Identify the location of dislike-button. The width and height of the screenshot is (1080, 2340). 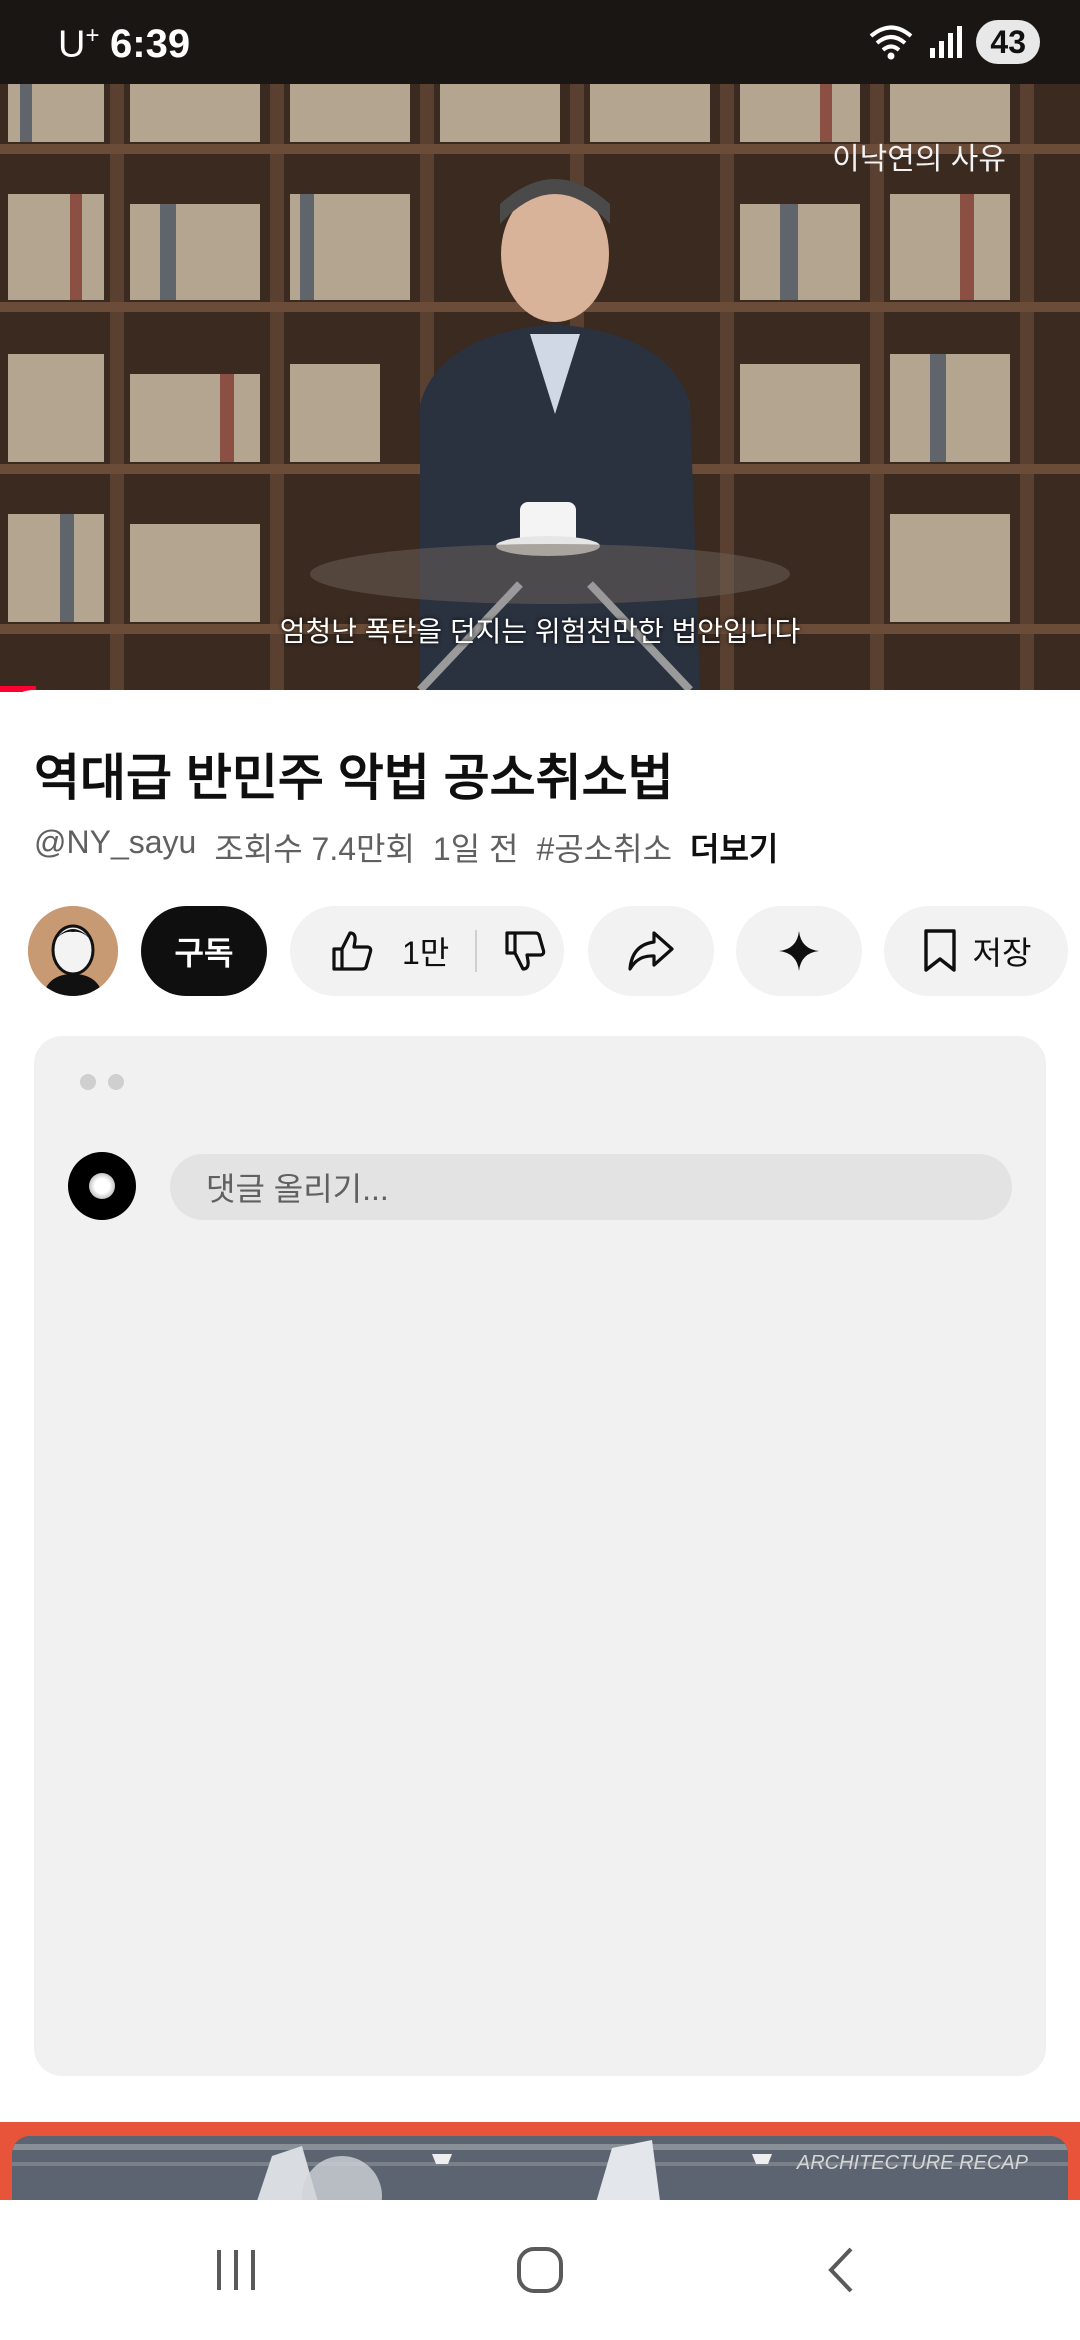
(525, 951).